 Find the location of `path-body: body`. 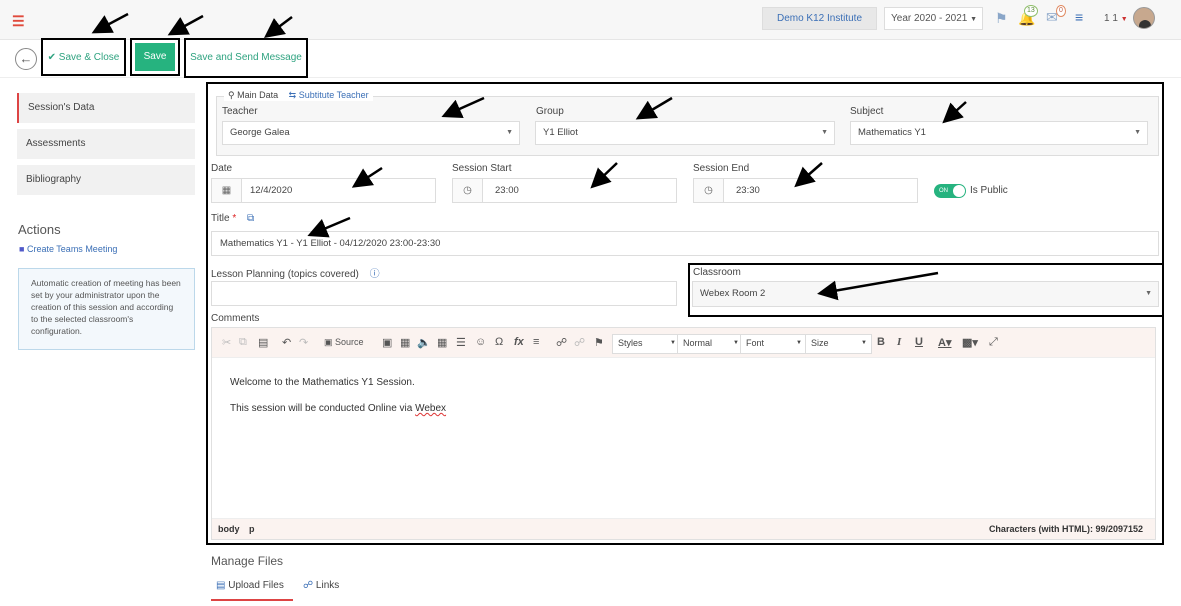

path-body: body is located at coordinates (229, 529).